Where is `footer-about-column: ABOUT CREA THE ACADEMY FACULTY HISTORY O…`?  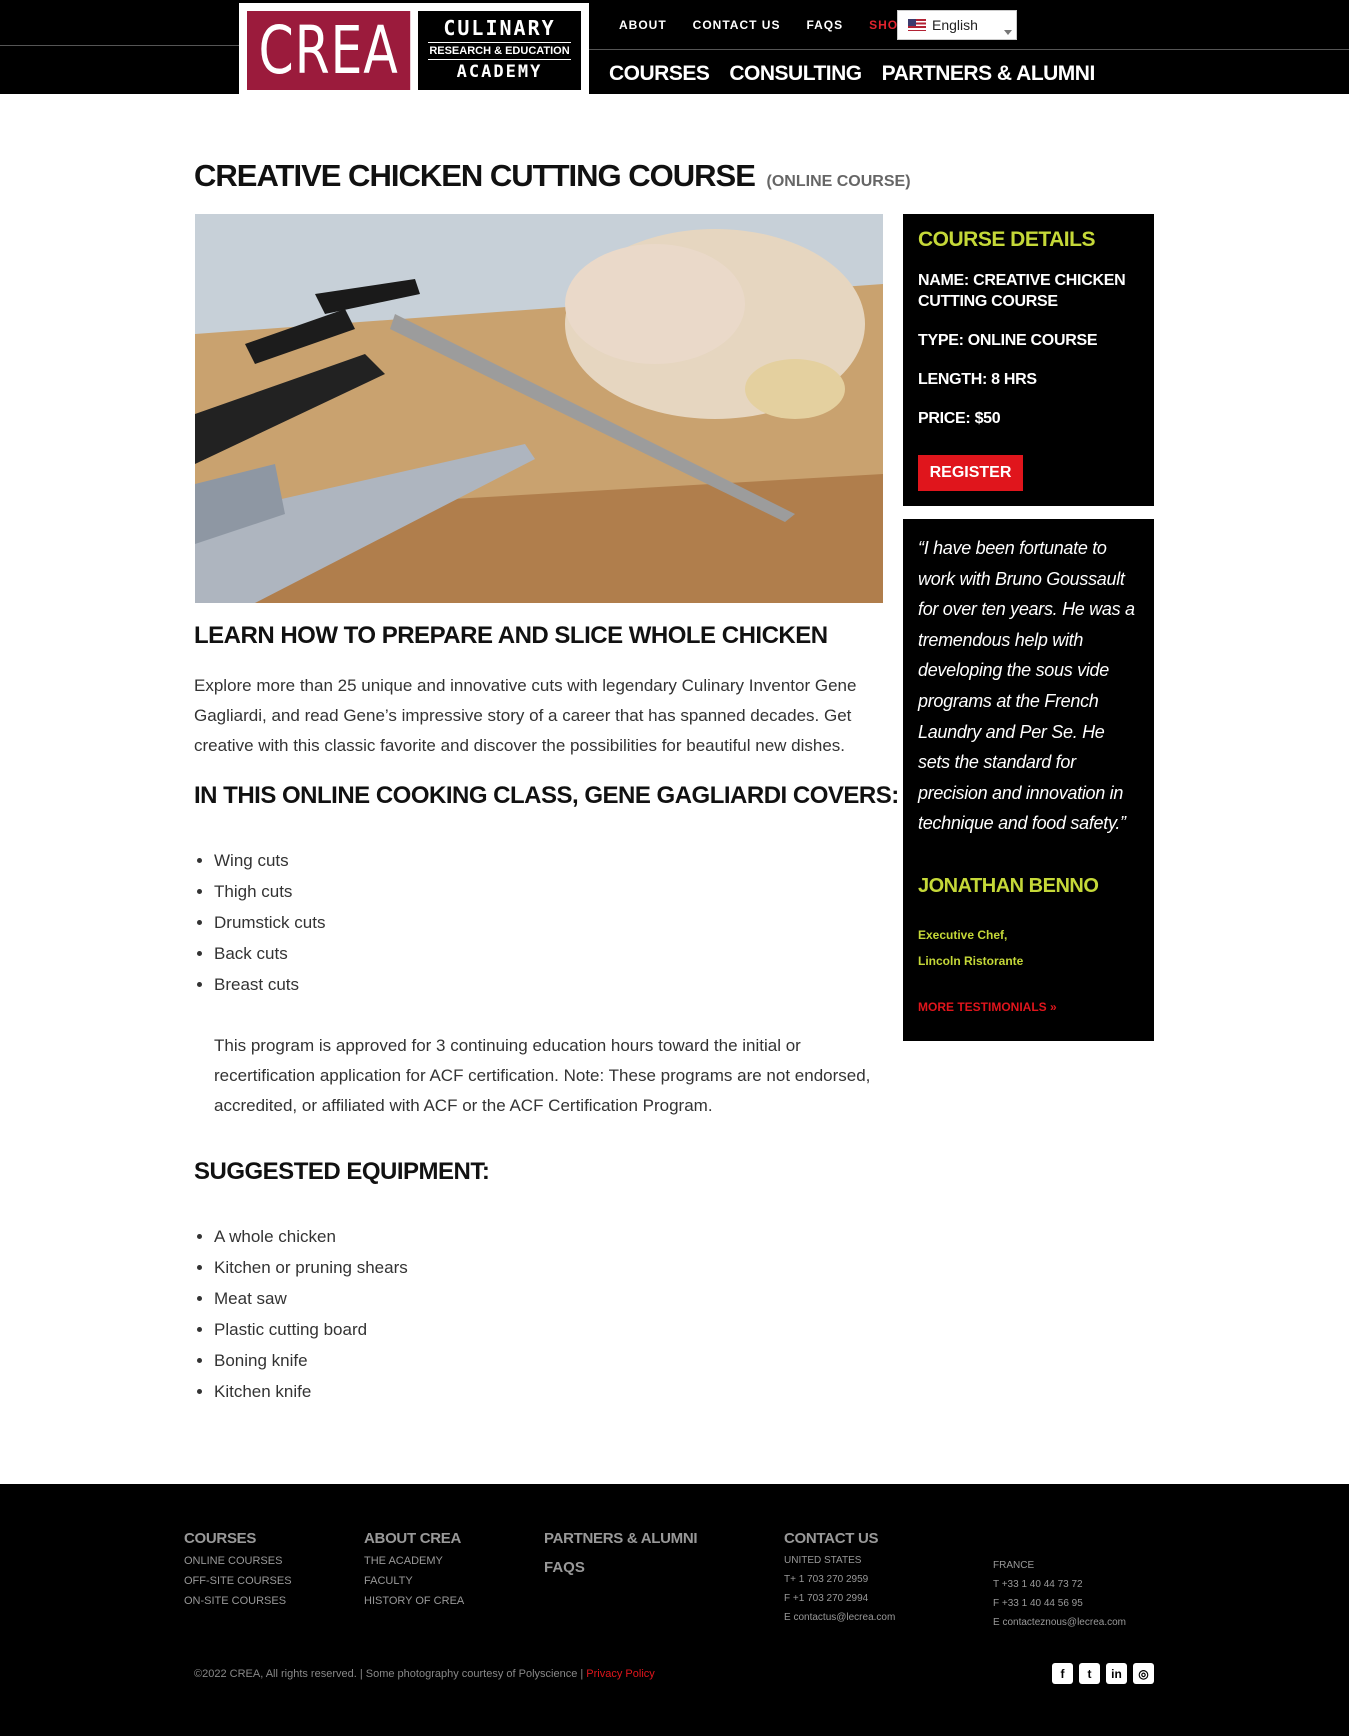 footer-about-column: ABOUT CREA THE ACADEMY FACULTY HISTORY O… is located at coordinates (414, 1568).